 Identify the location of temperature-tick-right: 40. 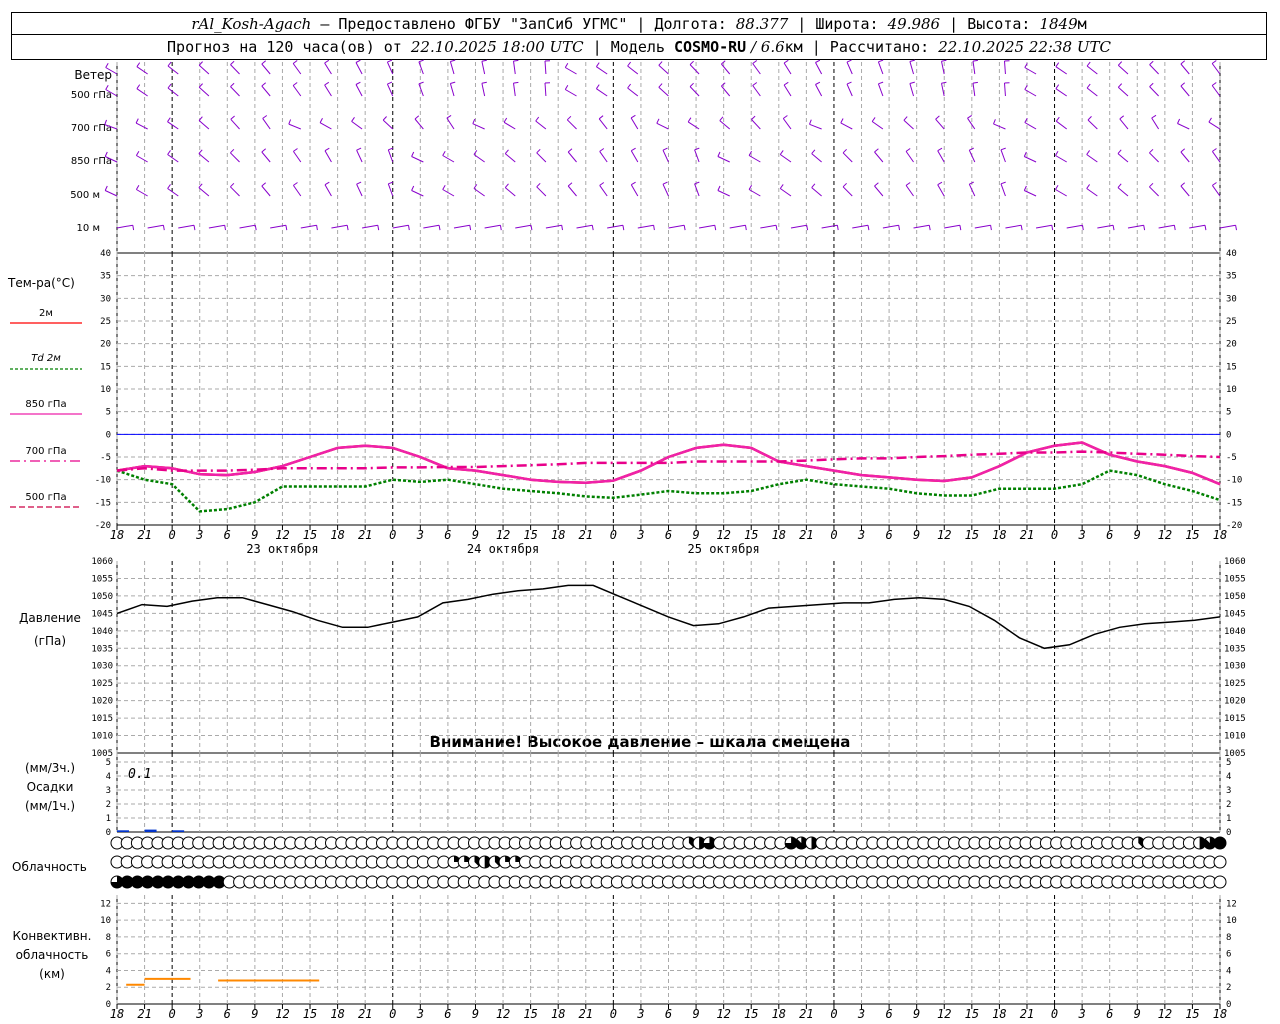
(1231, 254).